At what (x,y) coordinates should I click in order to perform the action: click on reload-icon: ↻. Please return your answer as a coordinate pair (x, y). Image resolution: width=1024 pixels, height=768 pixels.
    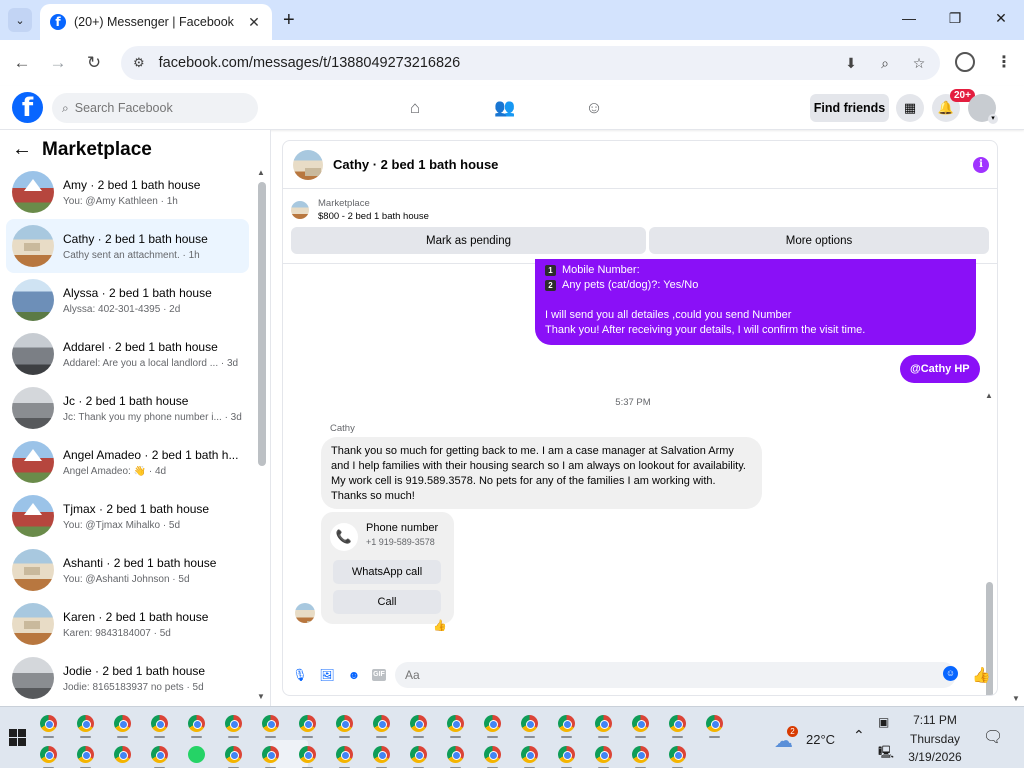
    Looking at the image, I should click on (94, 63).